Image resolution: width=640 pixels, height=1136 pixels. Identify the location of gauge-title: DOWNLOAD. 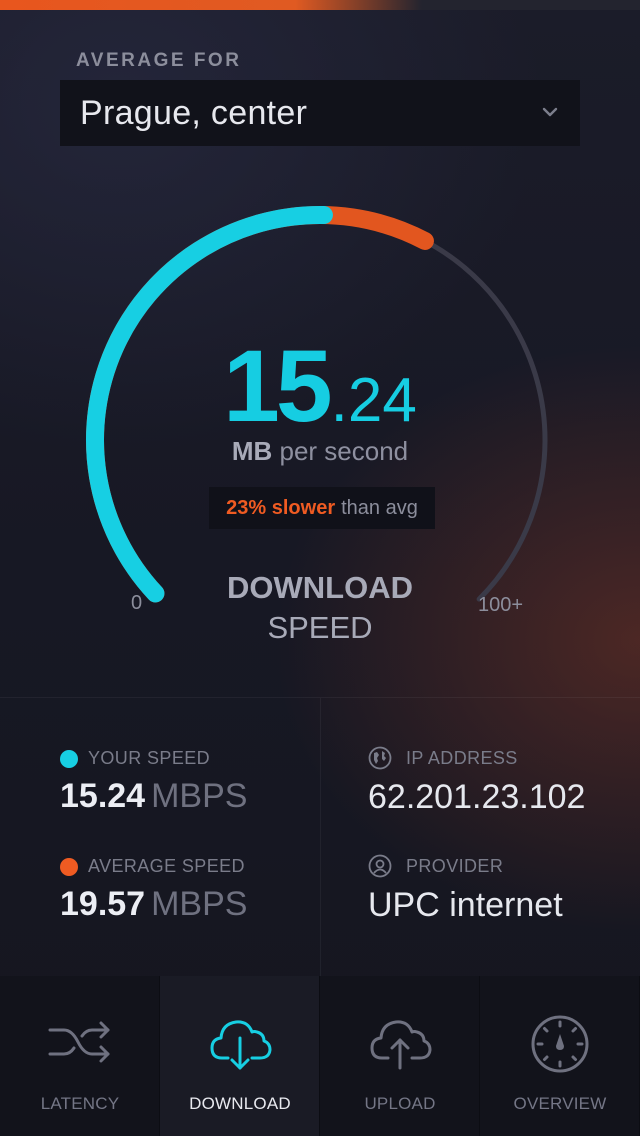
(320, 587).